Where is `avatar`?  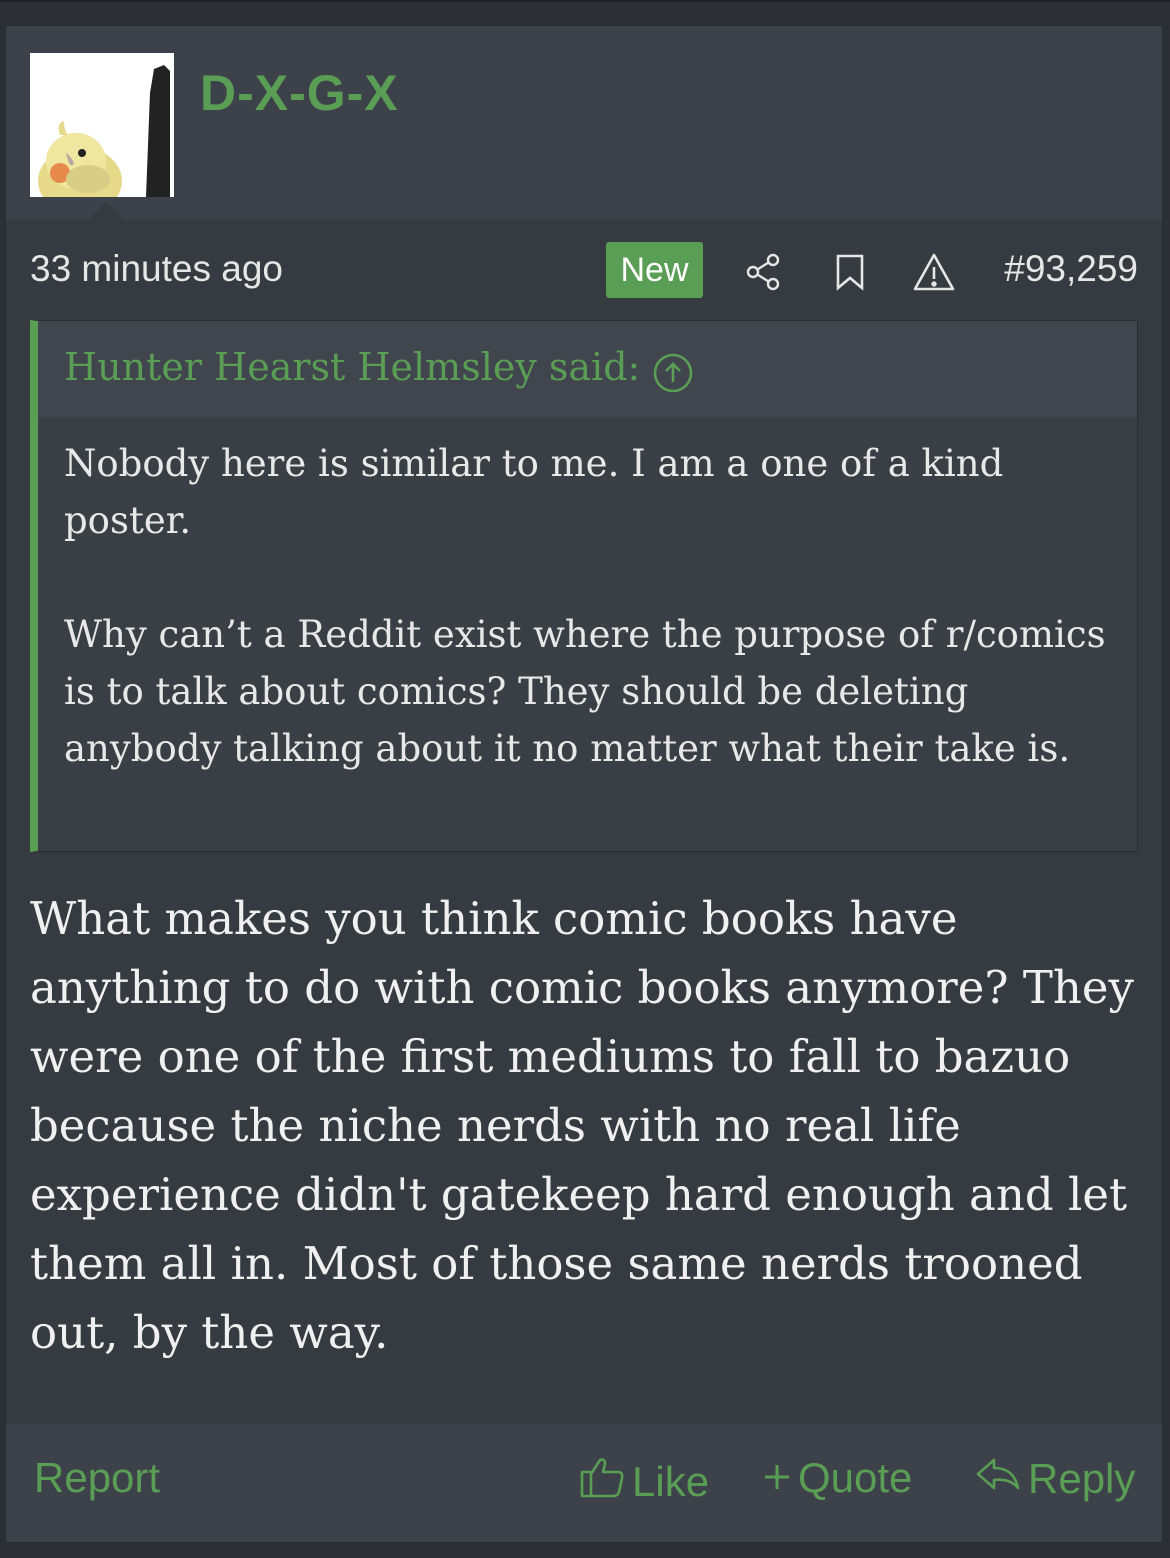 avatar is located at coordinates (102, 125).